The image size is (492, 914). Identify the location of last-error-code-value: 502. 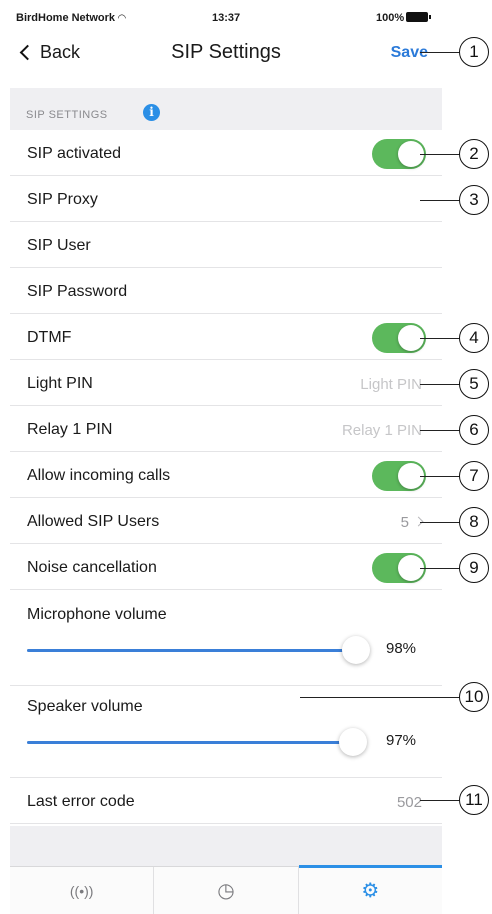
(409, 802).